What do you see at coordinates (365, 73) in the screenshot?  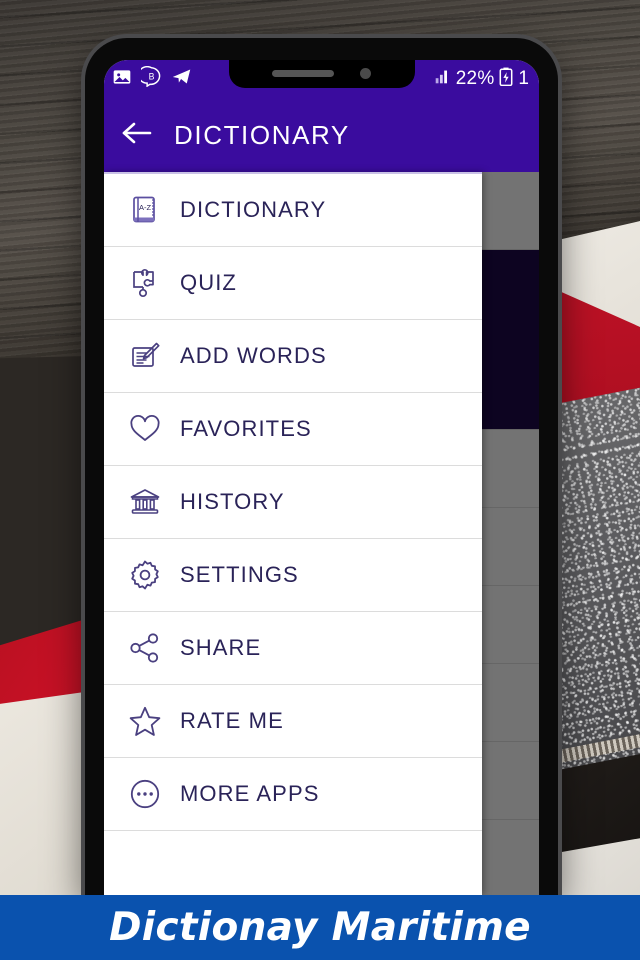 I see `front-camera` at bounding box center [365, 73].